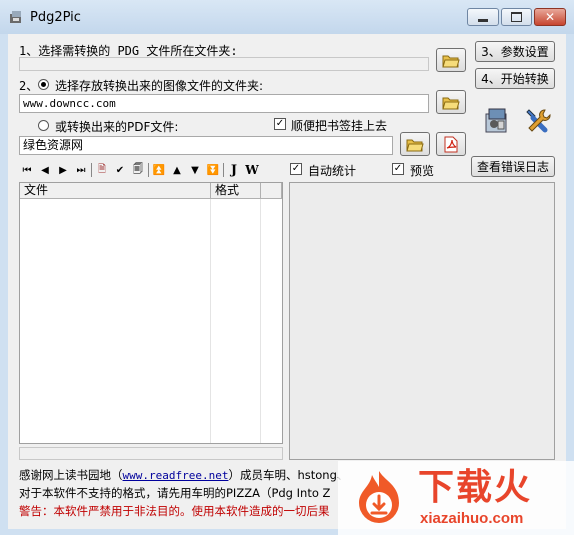  Describe the element at coordinates (176, 475) in the screenshot. I see `readfree-link: www.readfree.net` at that location.